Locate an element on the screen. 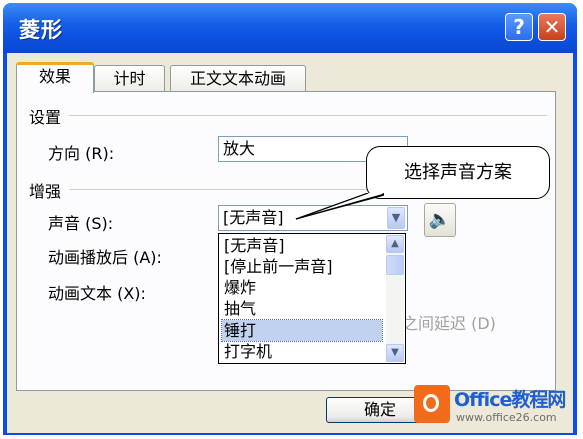 The image size is (583, 439). scroll-up-icon: ▲ is located at coordinates (395, 244).